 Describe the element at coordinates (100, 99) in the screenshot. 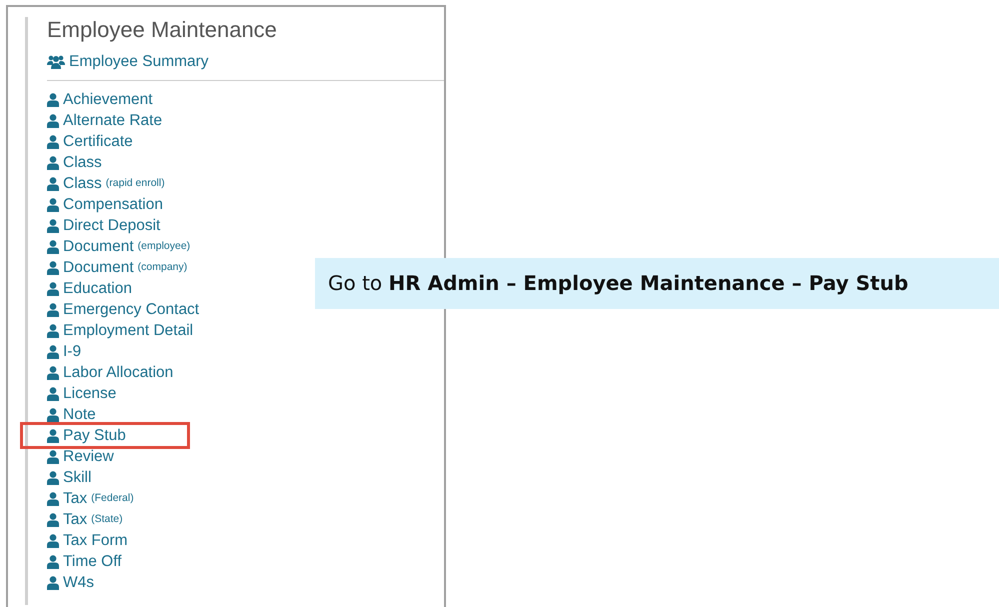

I see `menu-item: Achievement` at that location.